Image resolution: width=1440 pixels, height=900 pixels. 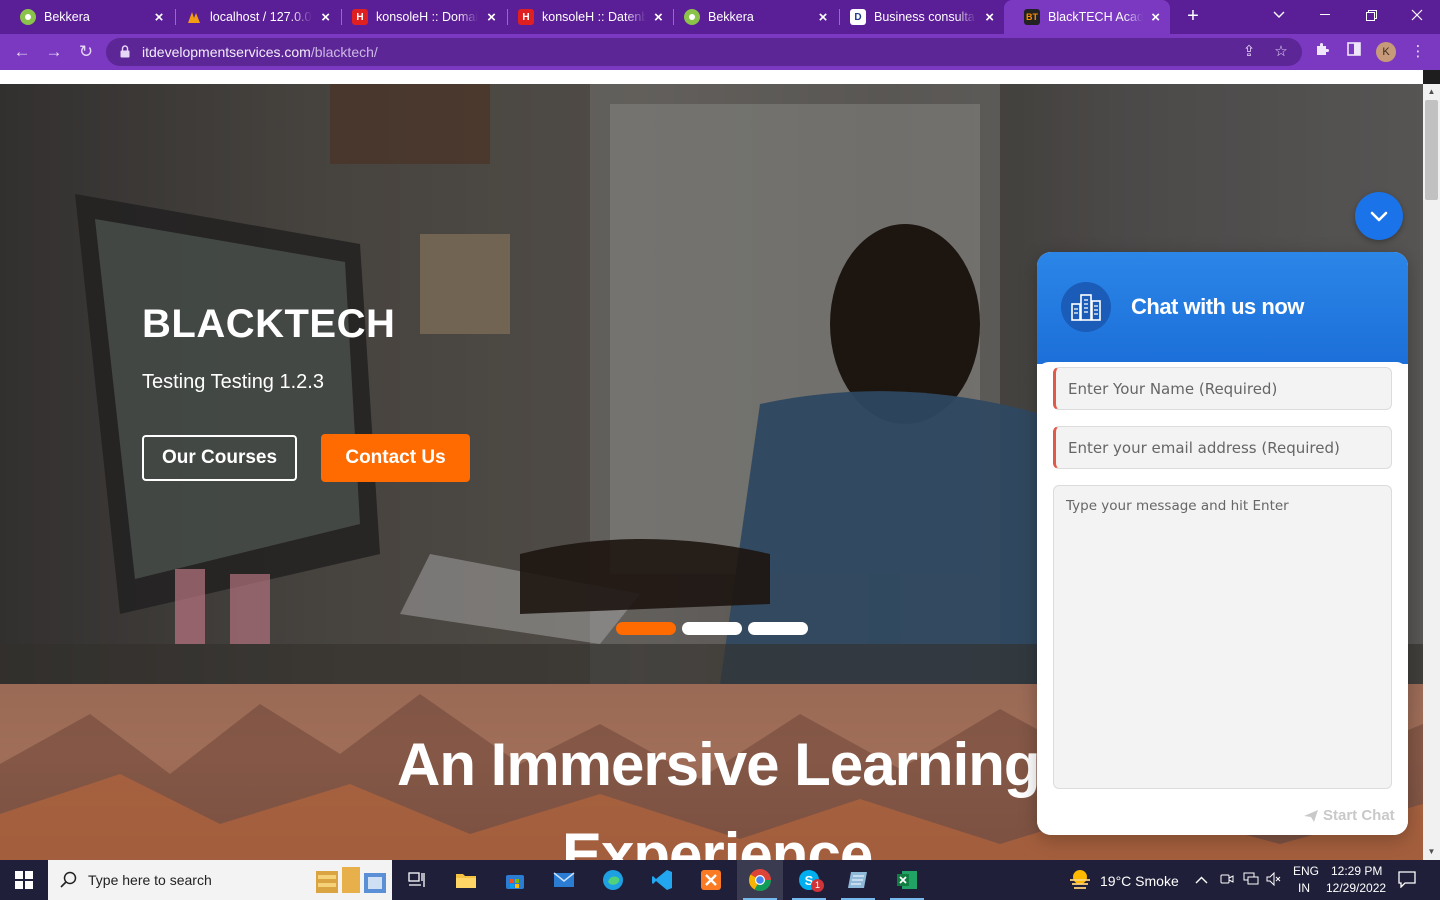 What do you see at coordinates (427, 17) in the screenshot?
I see `tab-title: konsoleH :: Domain` at bounding box center [427, 17].